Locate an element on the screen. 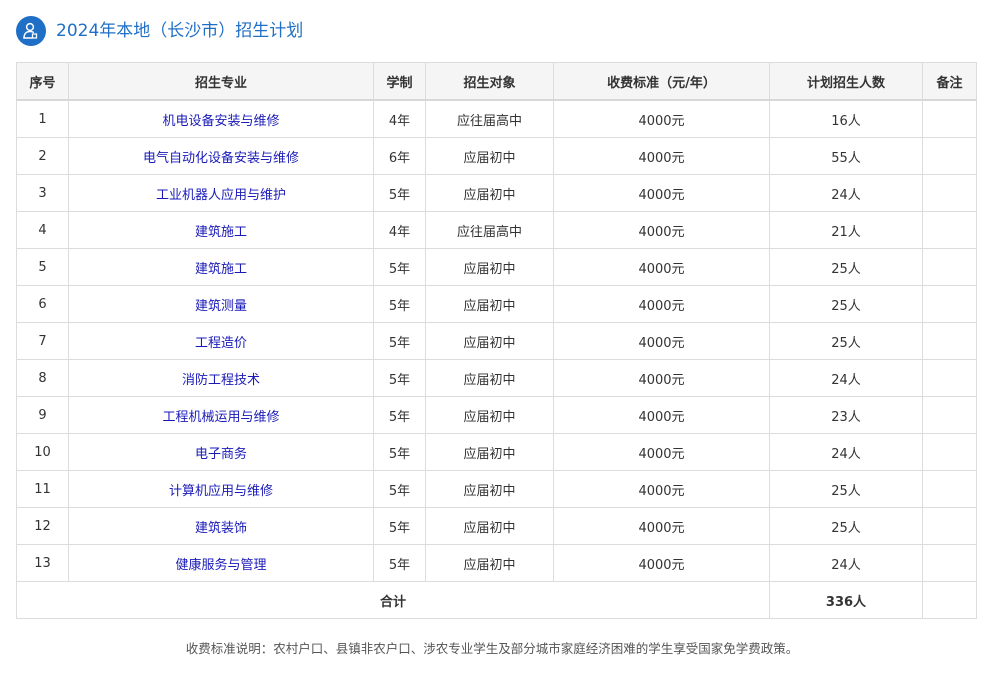  total-remark is located at coordinates (949, 600).